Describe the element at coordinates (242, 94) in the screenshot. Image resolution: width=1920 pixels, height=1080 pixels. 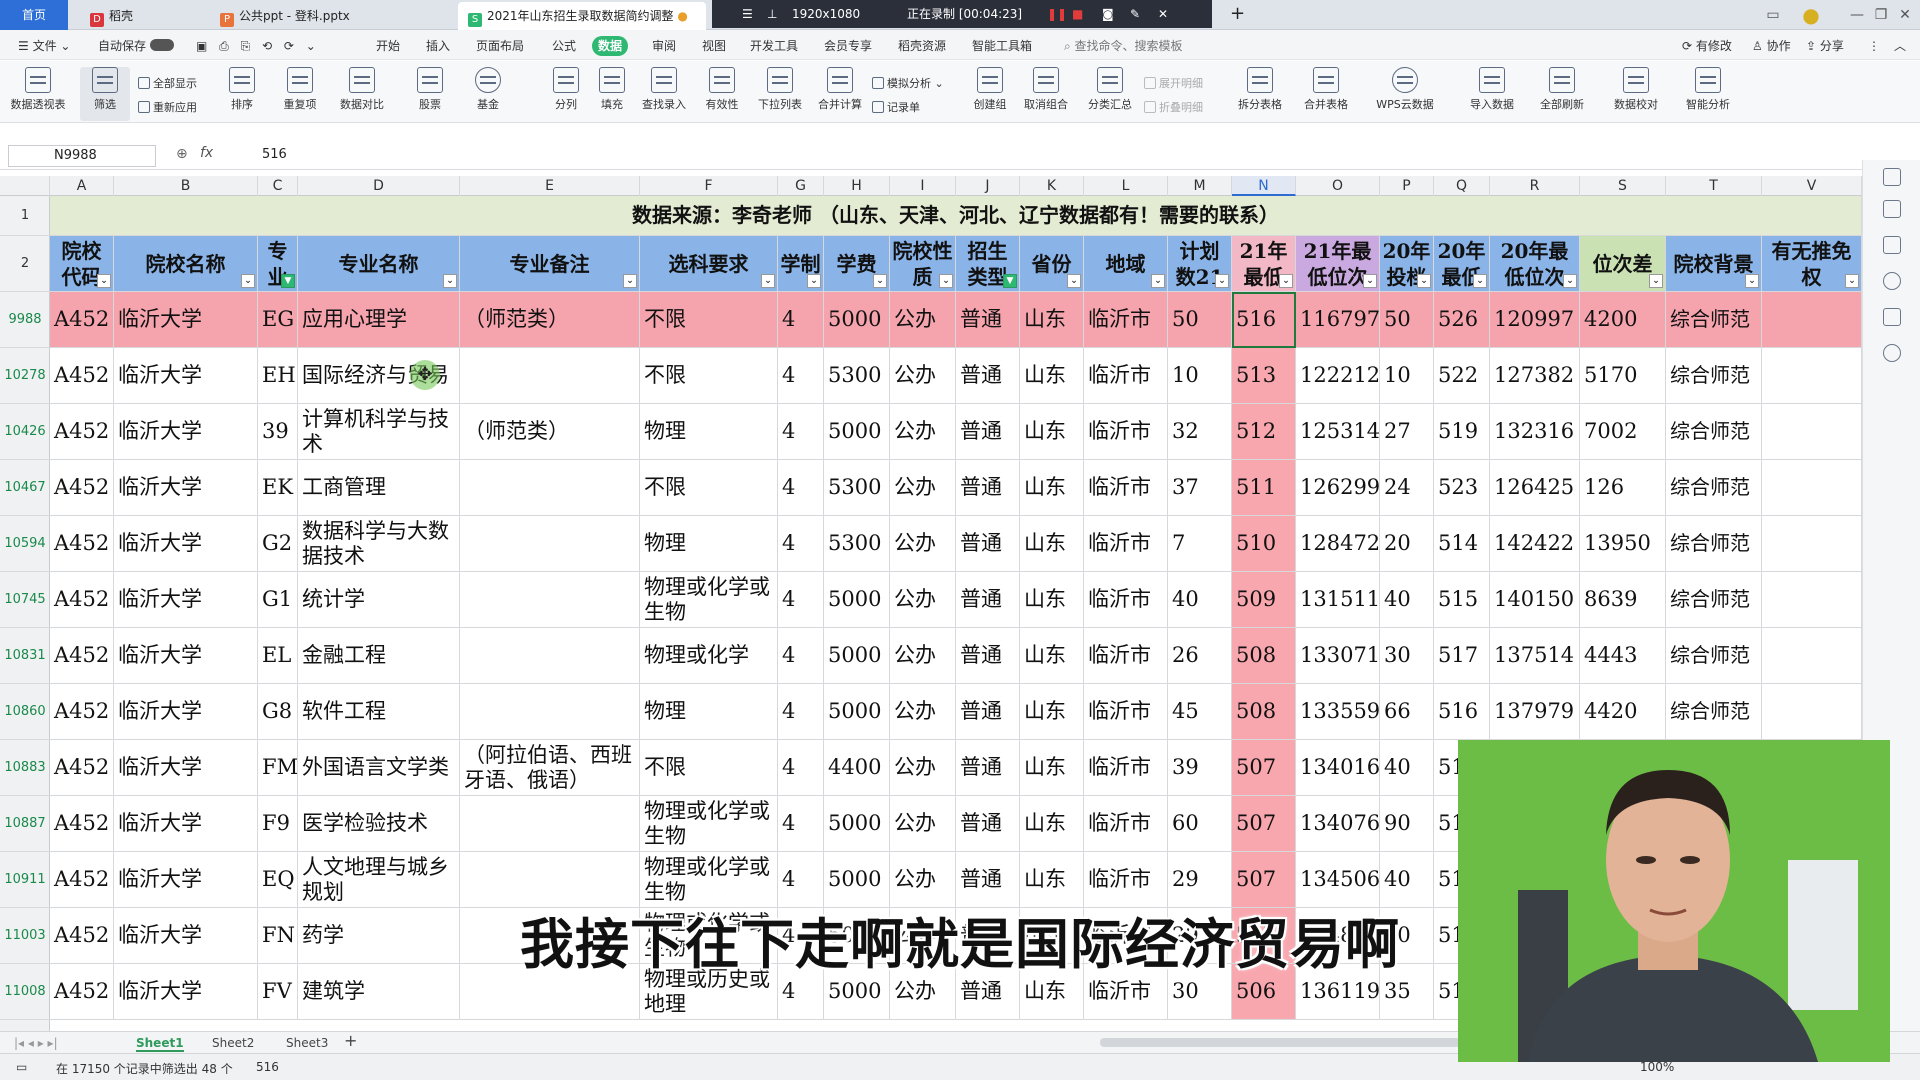
I see `sort-button: 排序` at that location.